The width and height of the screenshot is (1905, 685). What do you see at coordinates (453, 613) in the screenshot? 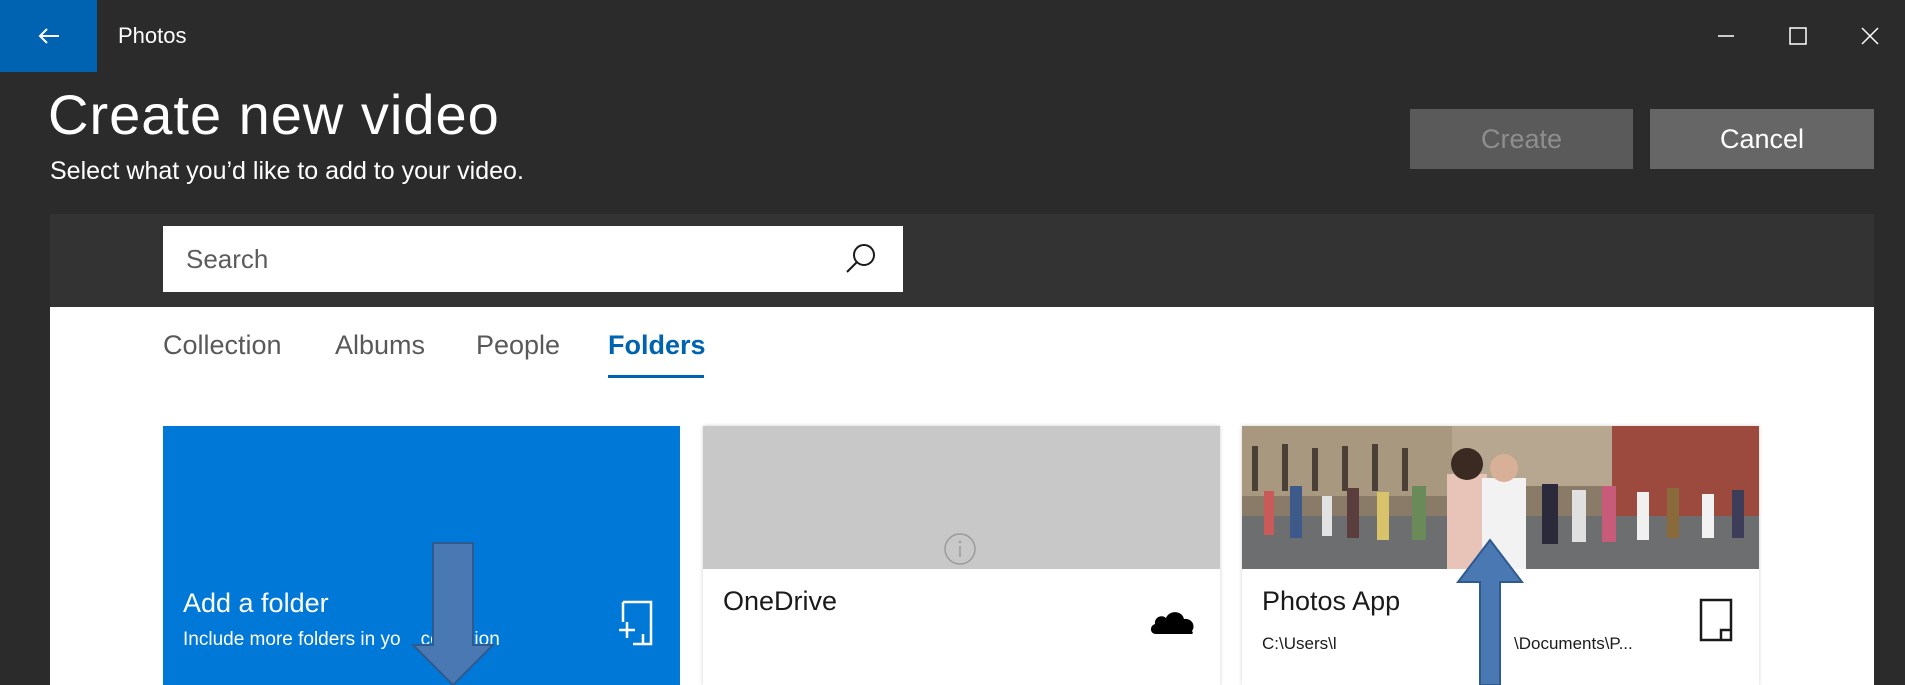
I see `down-arrow` at bounding box center [453, 613].